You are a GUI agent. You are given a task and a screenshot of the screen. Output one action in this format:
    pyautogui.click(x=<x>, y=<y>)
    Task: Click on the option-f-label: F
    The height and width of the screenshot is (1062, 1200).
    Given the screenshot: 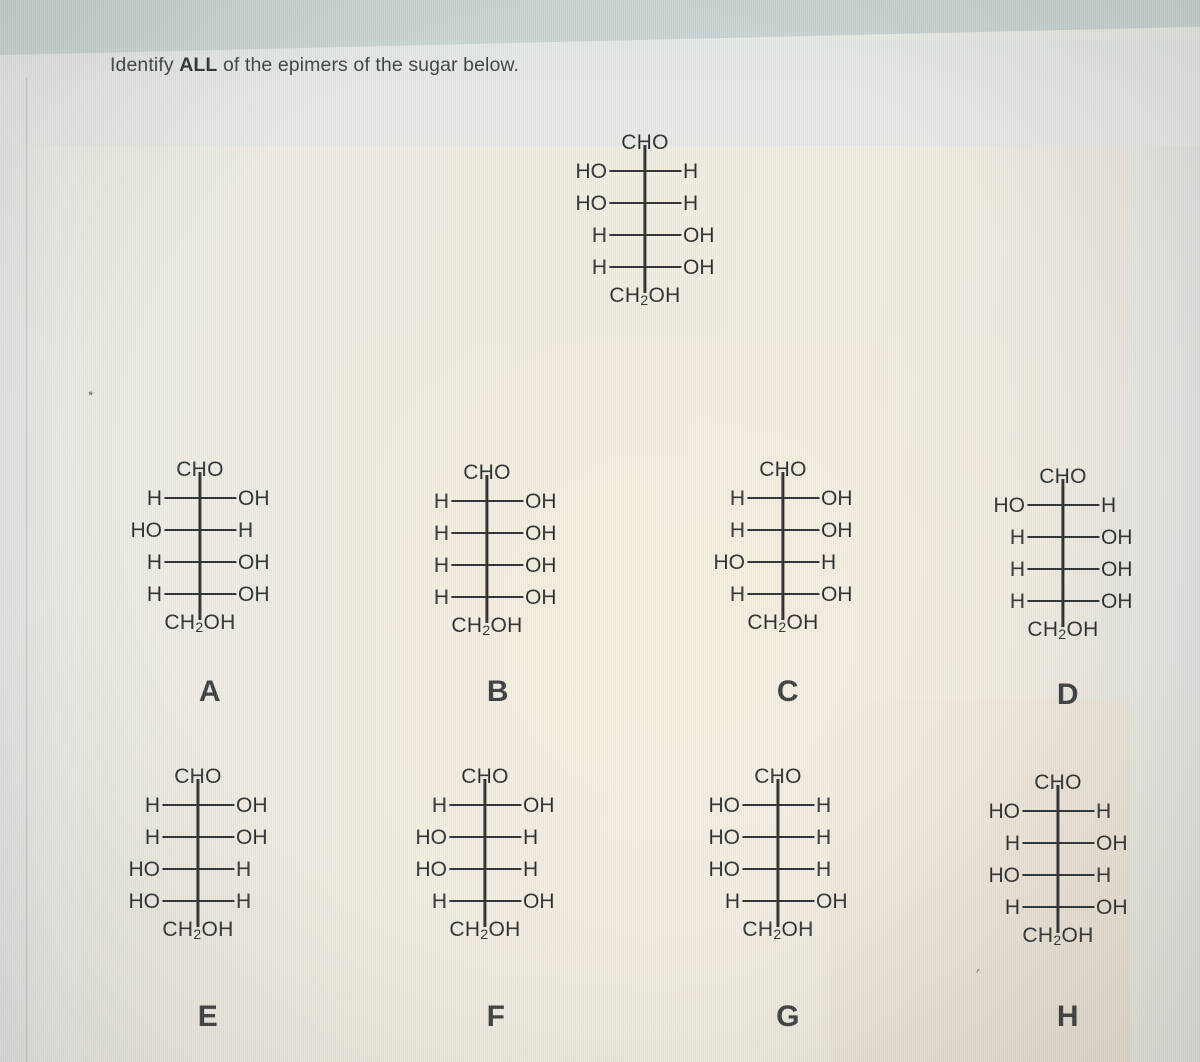 What is the action you would take?
    pyautogui.click(x=496, y=1017)
    